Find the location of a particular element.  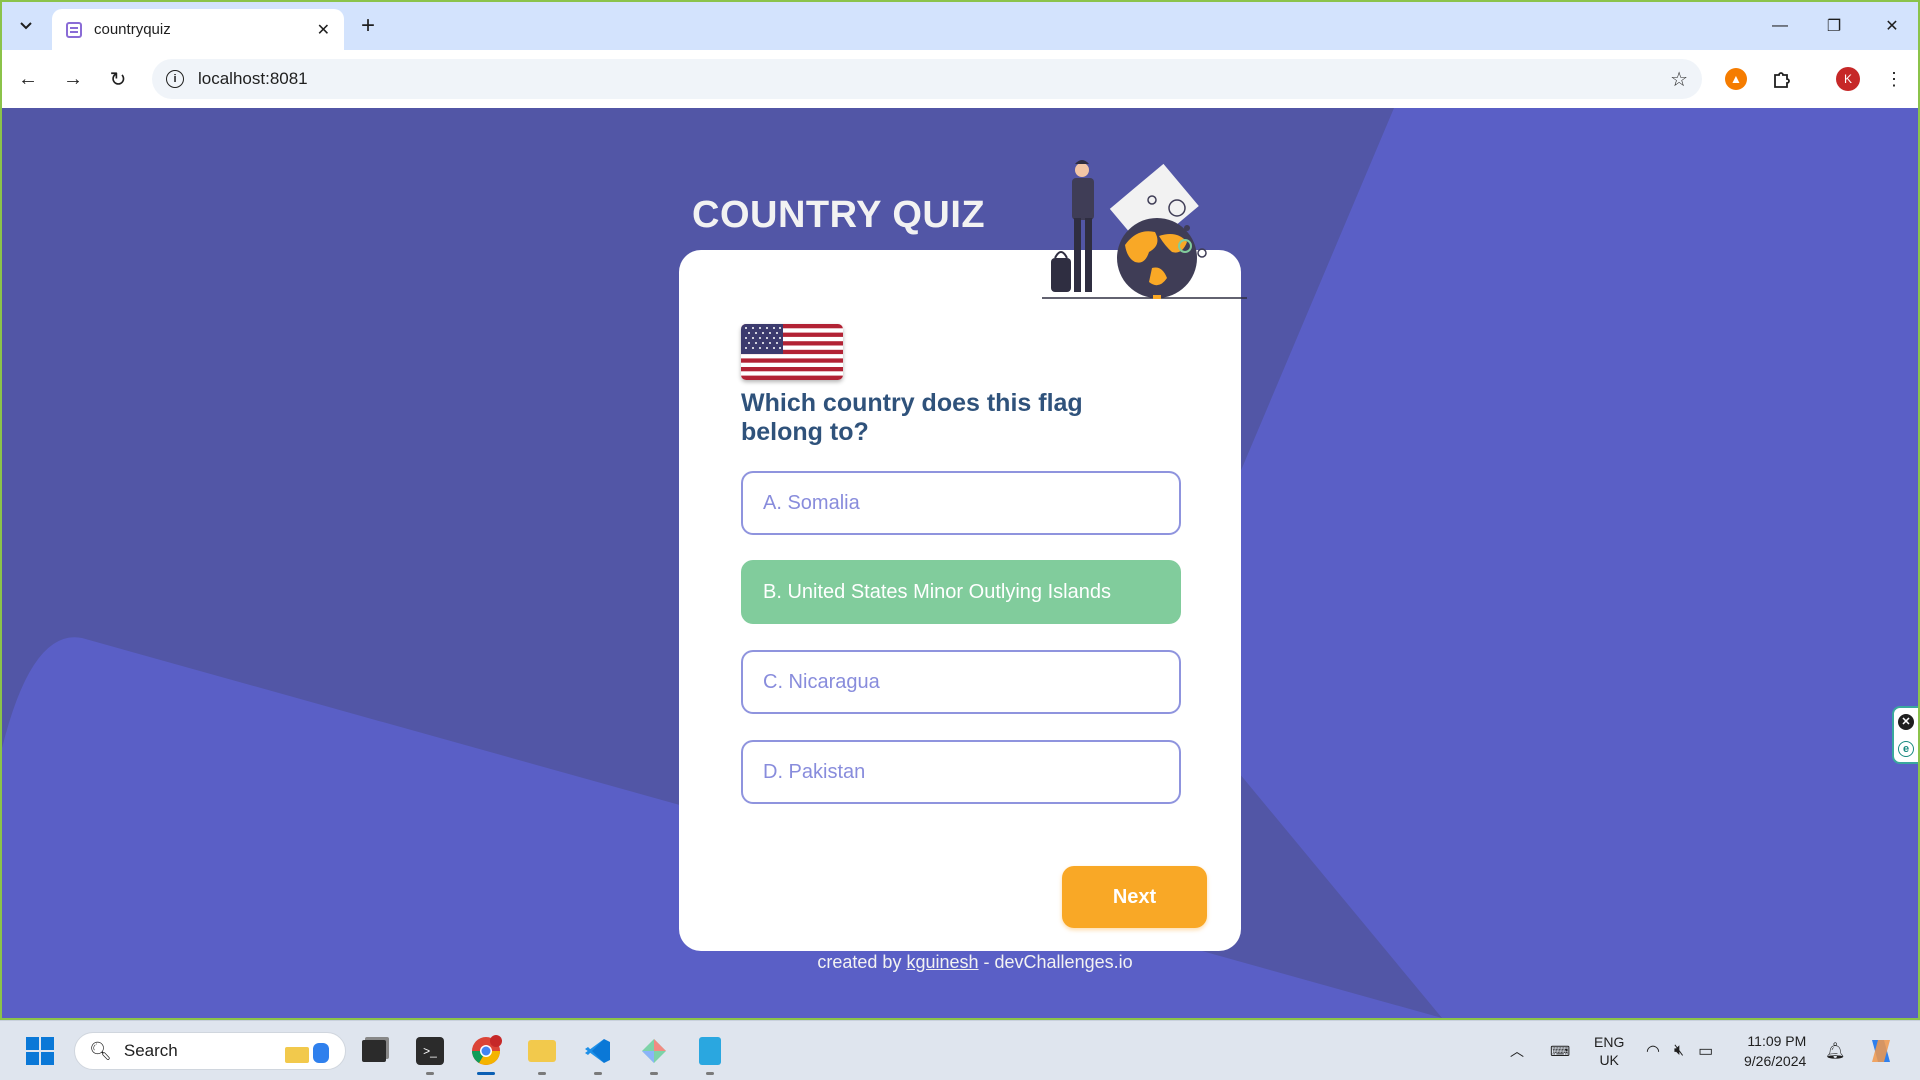

task-view-button is located at coordinates (374, 1051).